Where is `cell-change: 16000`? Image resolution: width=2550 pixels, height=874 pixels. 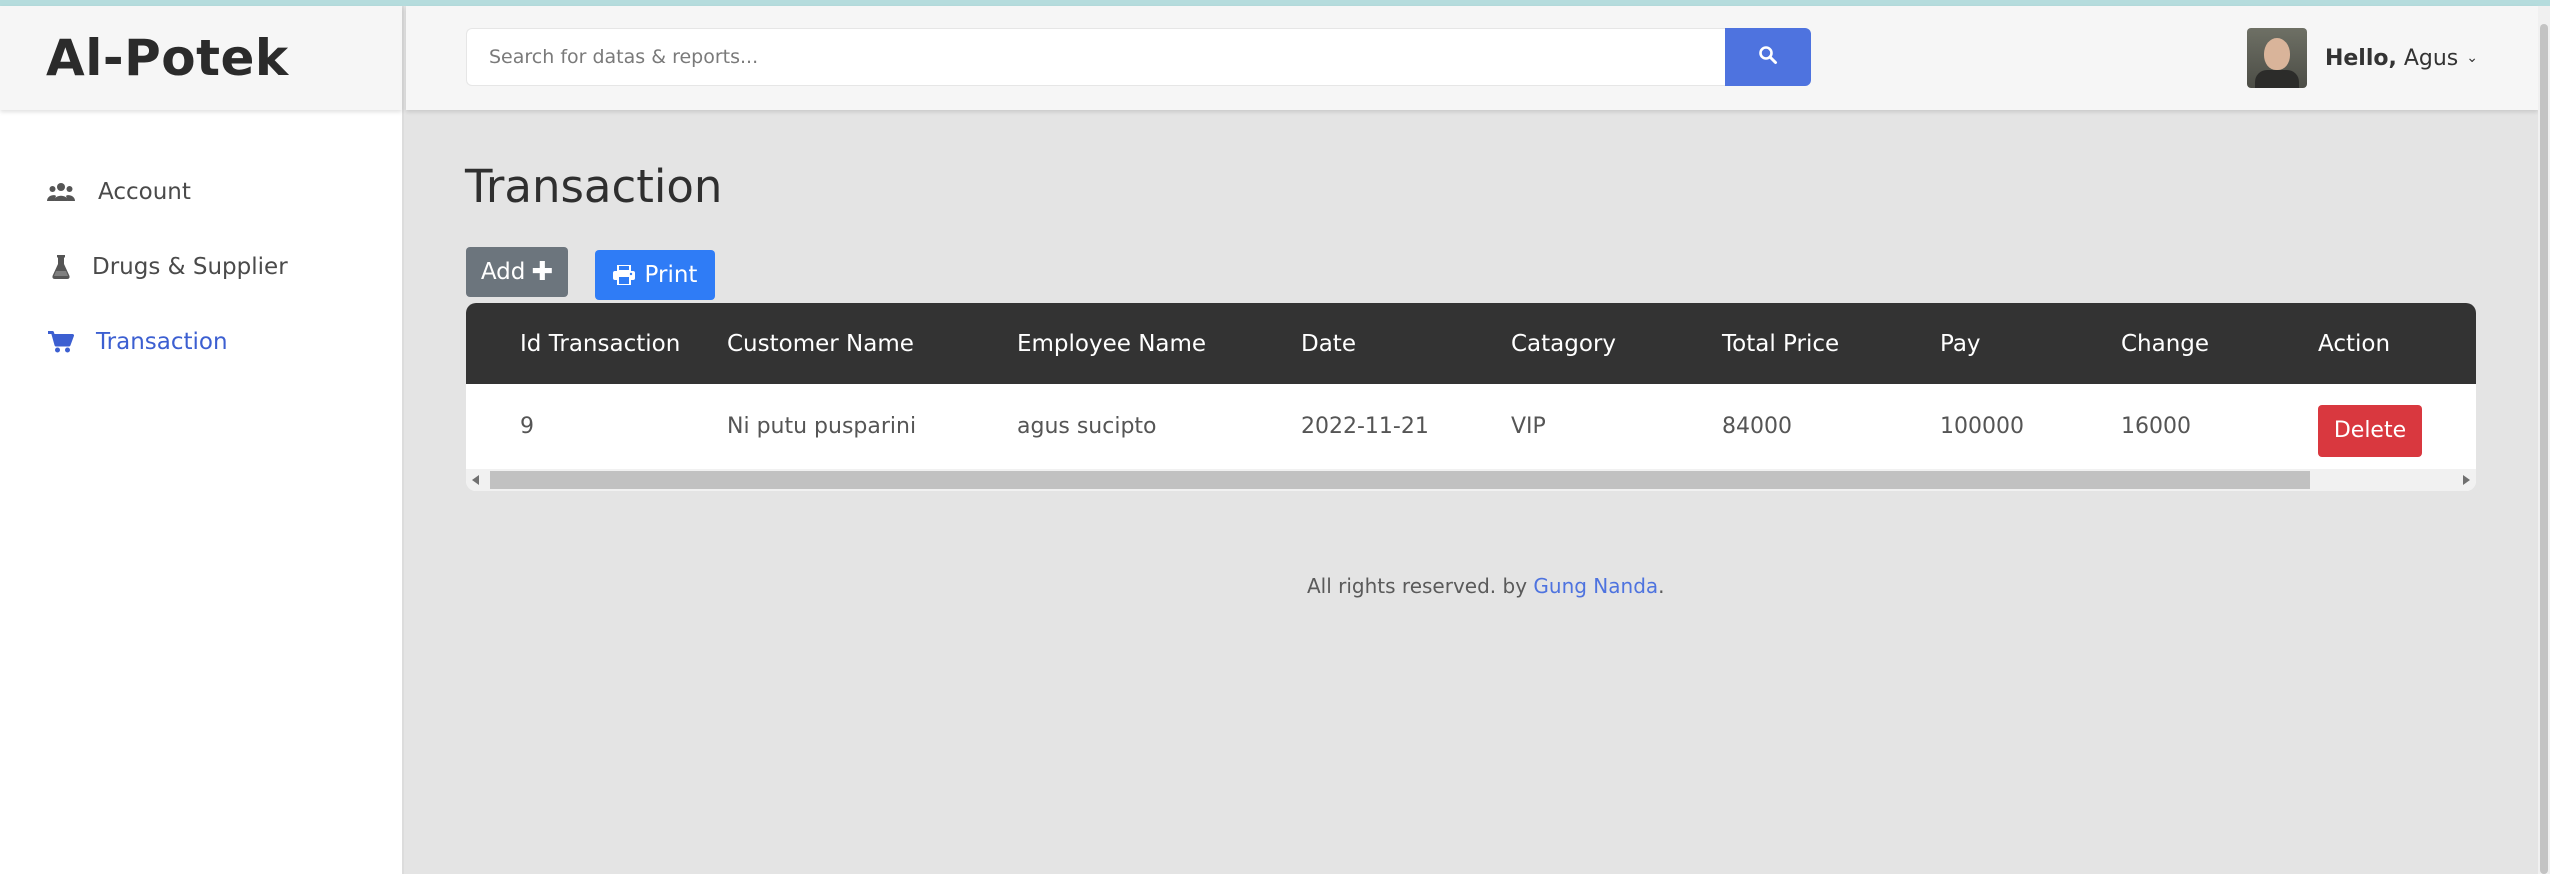
cell-change: 16000 is located at coordinates (2156, 426).